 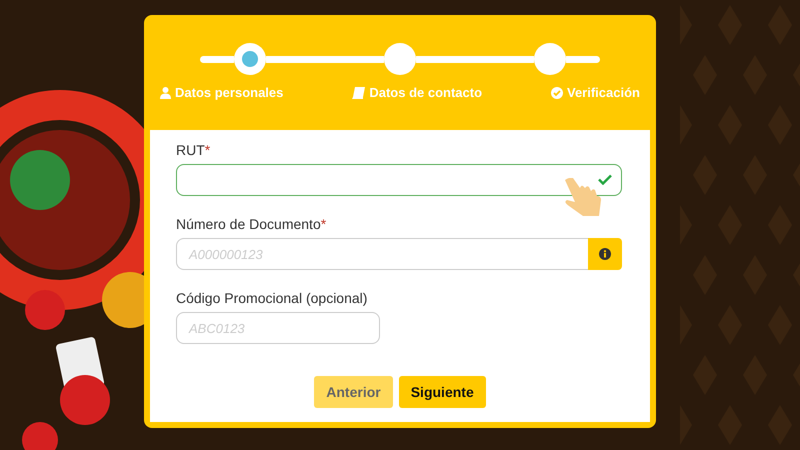 What do you see at coordinates (229, 92) in the screenshot?
I see `step-label: Datos personales` at bounding box center [229, 92].